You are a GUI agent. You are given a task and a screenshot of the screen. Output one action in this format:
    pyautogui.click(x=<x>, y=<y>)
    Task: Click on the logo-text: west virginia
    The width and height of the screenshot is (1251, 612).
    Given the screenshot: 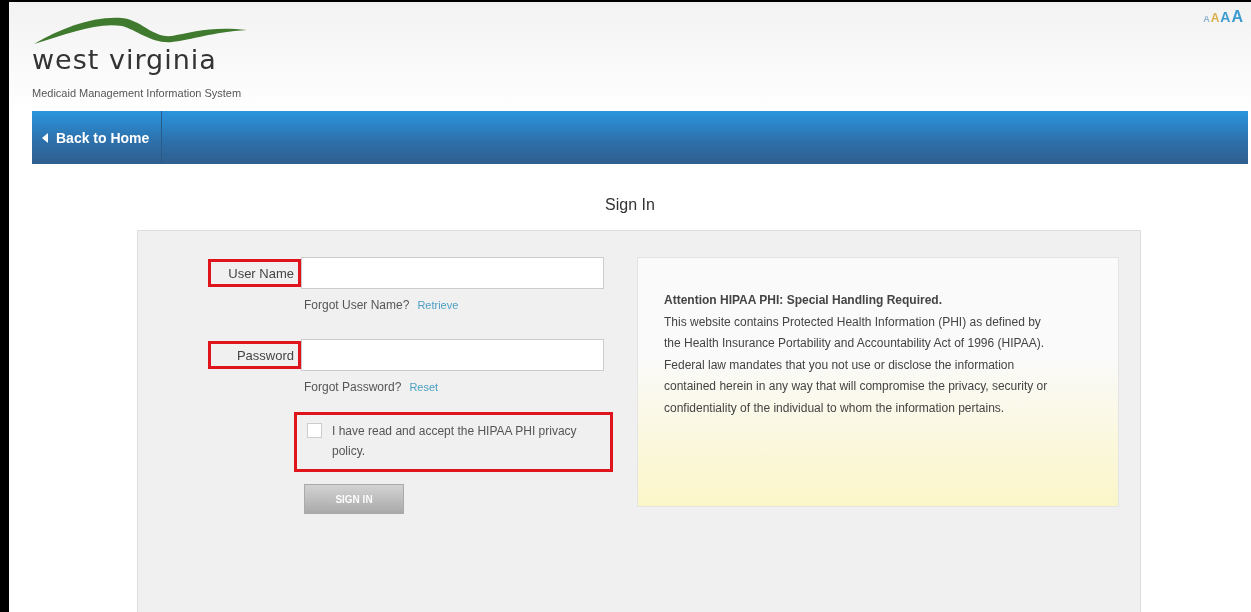 What is the action you would take?
    pyautogui.click(x=125, y=59)
    